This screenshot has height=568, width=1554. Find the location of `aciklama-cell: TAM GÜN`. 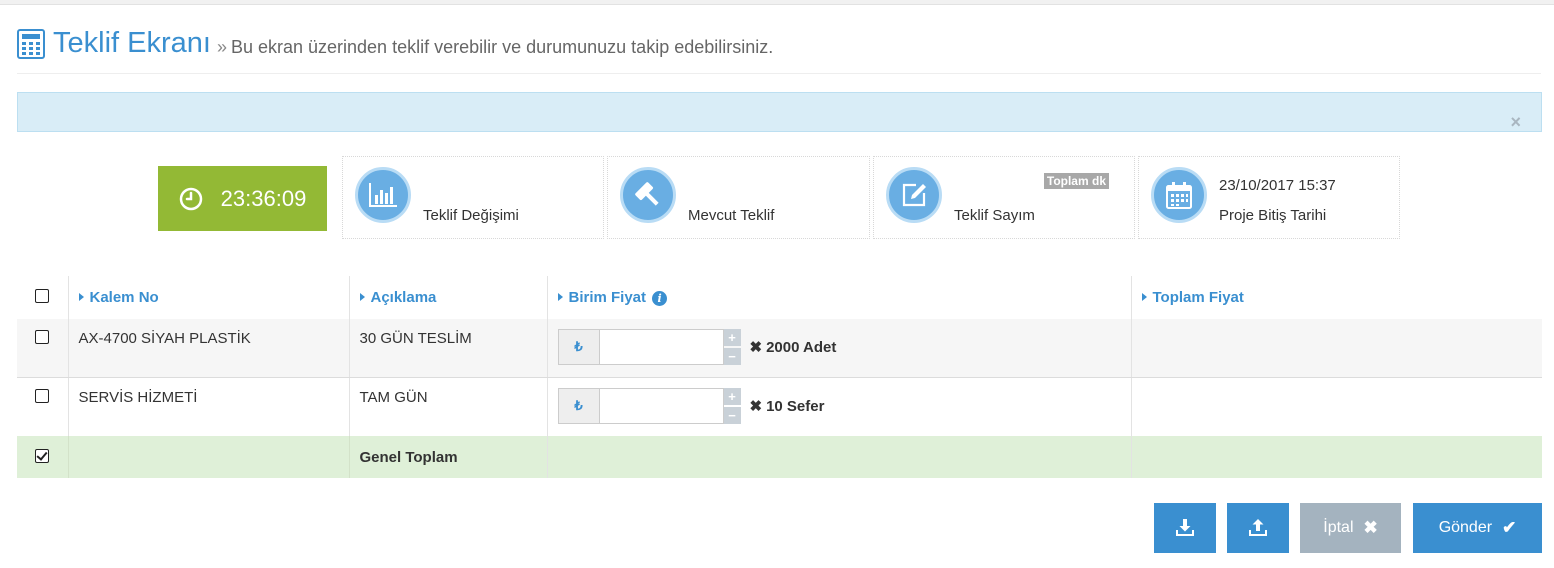

aciklama-cell: TAM GÜN is located at coordinates (447, 406).